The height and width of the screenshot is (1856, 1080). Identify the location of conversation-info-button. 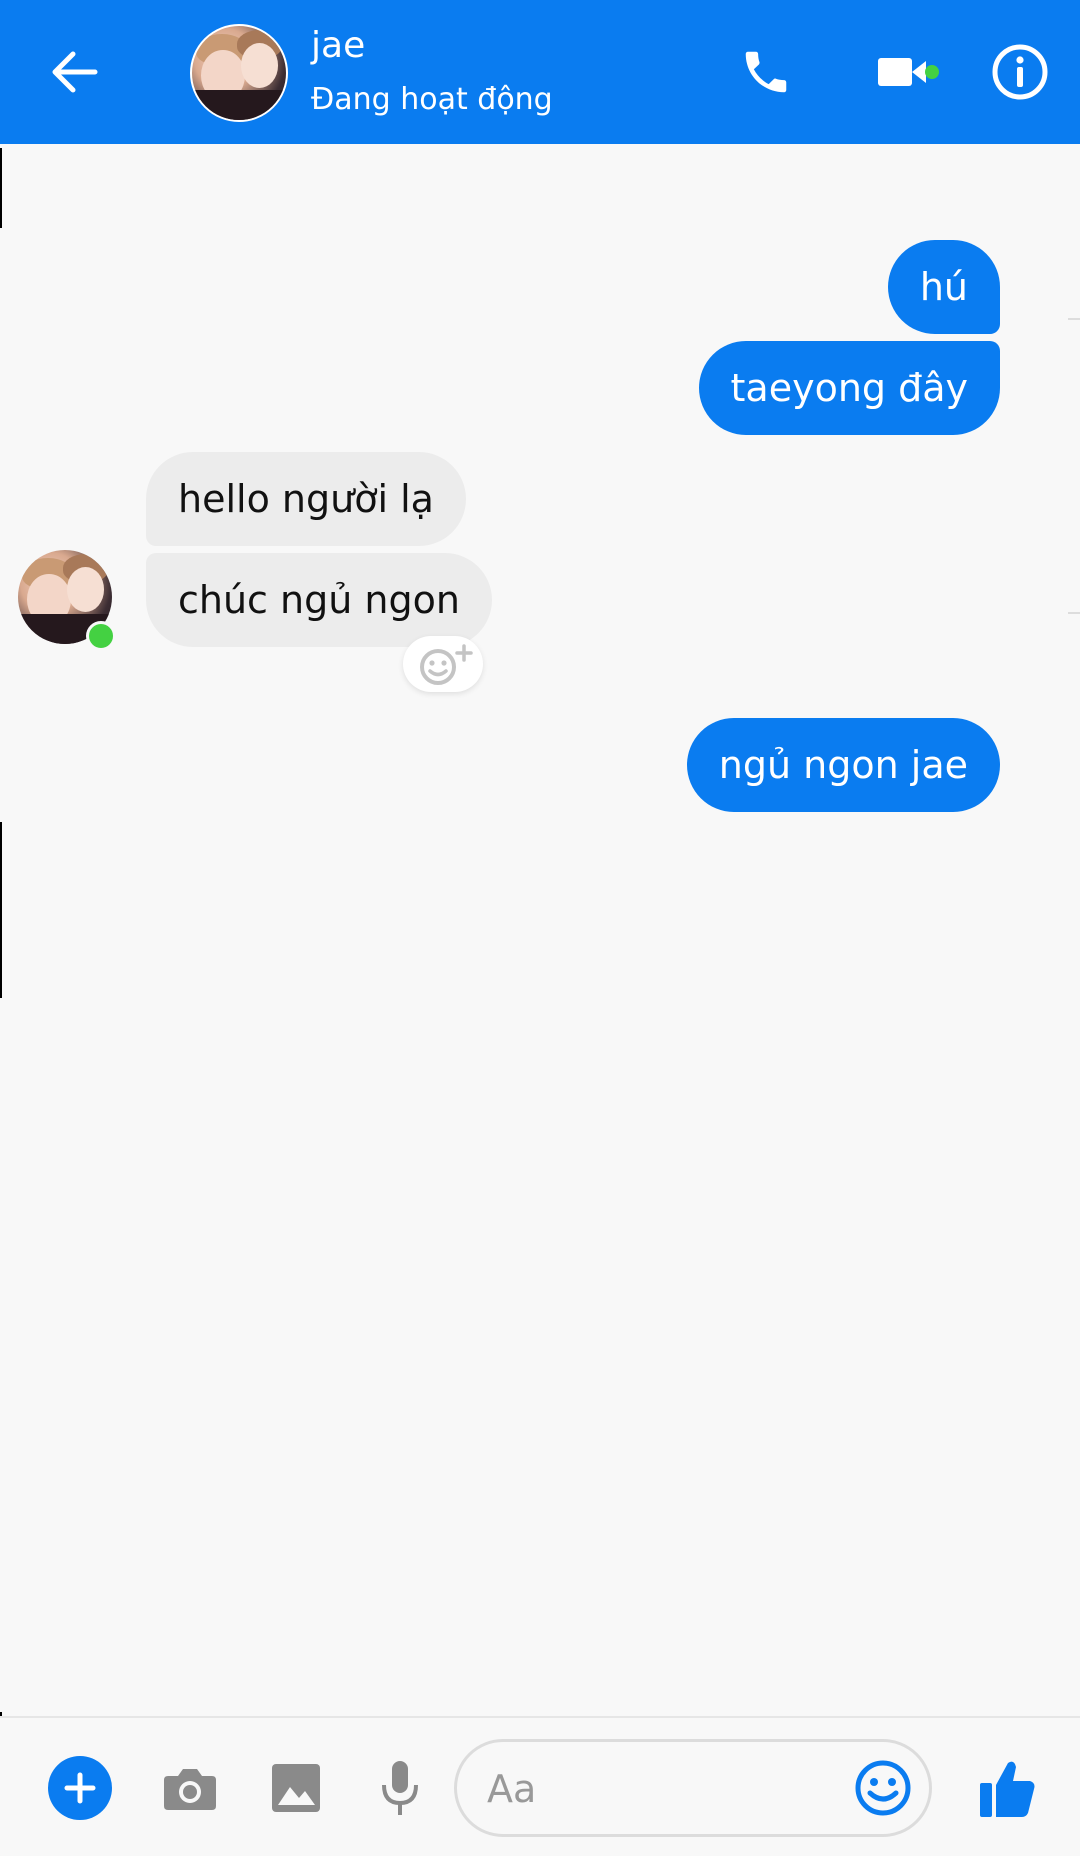
(1020, 72).